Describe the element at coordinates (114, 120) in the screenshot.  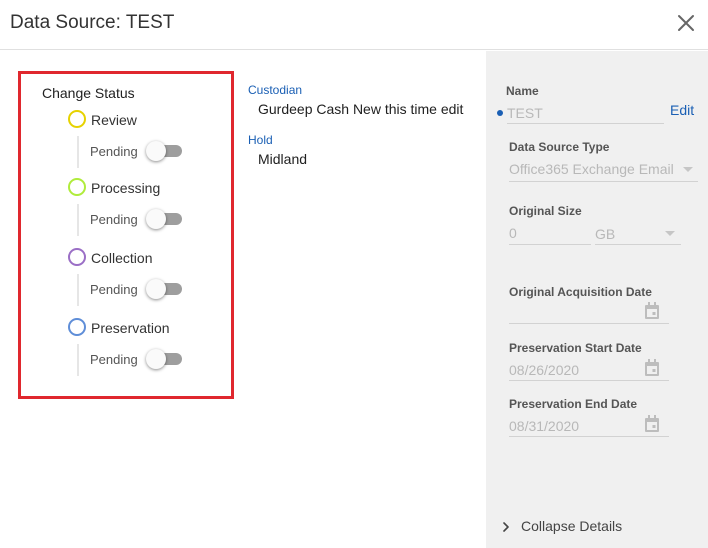
I see `step-name: Review` at that location.